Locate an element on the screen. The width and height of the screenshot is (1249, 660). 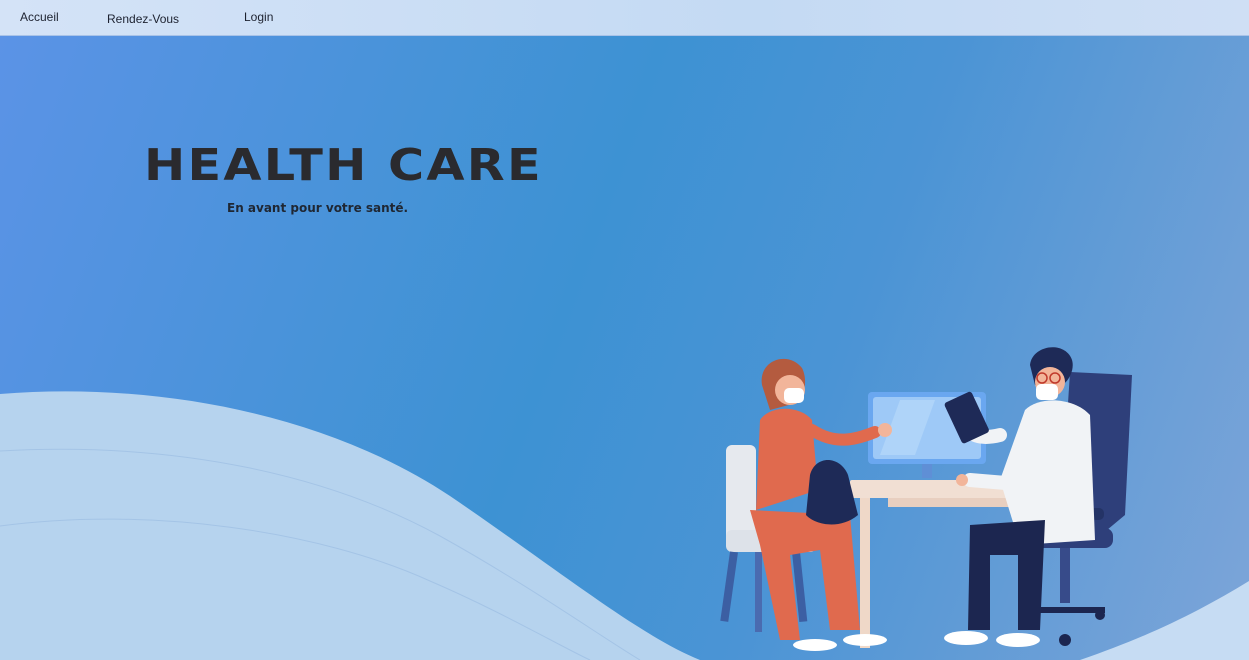
nav-link-rendez-vous: Rendez-Vous is located at coordinates (143, 19).